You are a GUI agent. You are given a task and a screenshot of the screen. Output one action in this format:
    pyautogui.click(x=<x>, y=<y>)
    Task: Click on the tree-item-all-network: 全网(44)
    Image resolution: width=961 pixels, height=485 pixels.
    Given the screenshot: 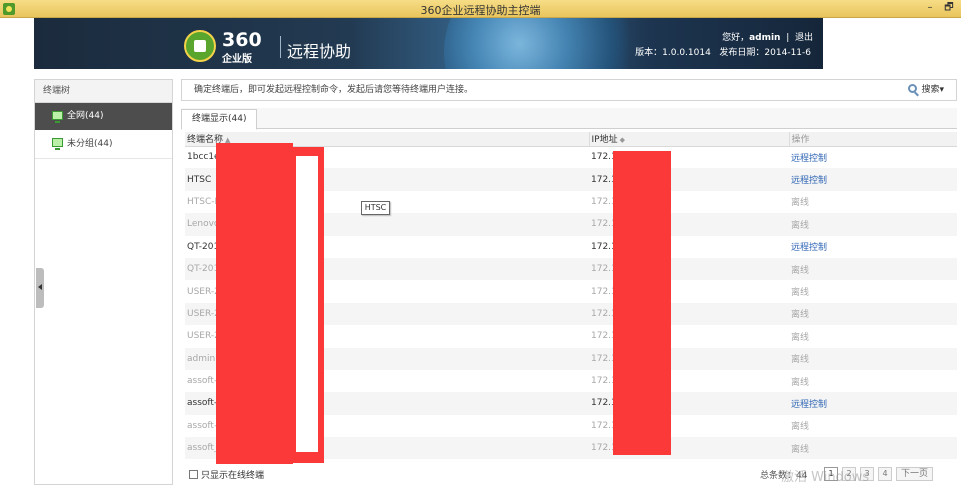 What is the action you would take?
    pyautogui.click(x=103, y=116)
    